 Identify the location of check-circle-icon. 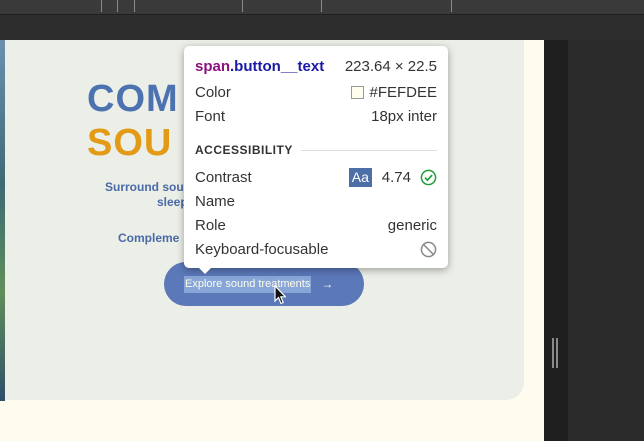
(428, 177).